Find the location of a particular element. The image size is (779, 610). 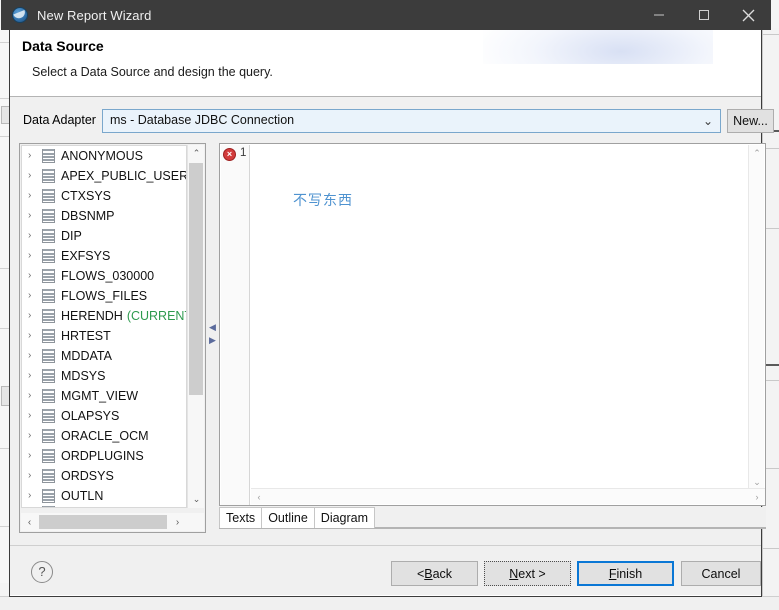

schema-tree-horizontal-scrollbar: ‹ › is located at coordinates (112, 522).